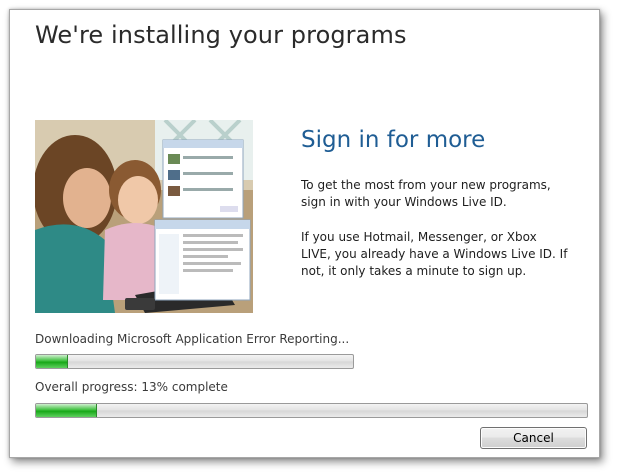 The width and height of the screenshot is (617, 474). I want to click on promo-heading: Sign in for more, so click(393, 140).